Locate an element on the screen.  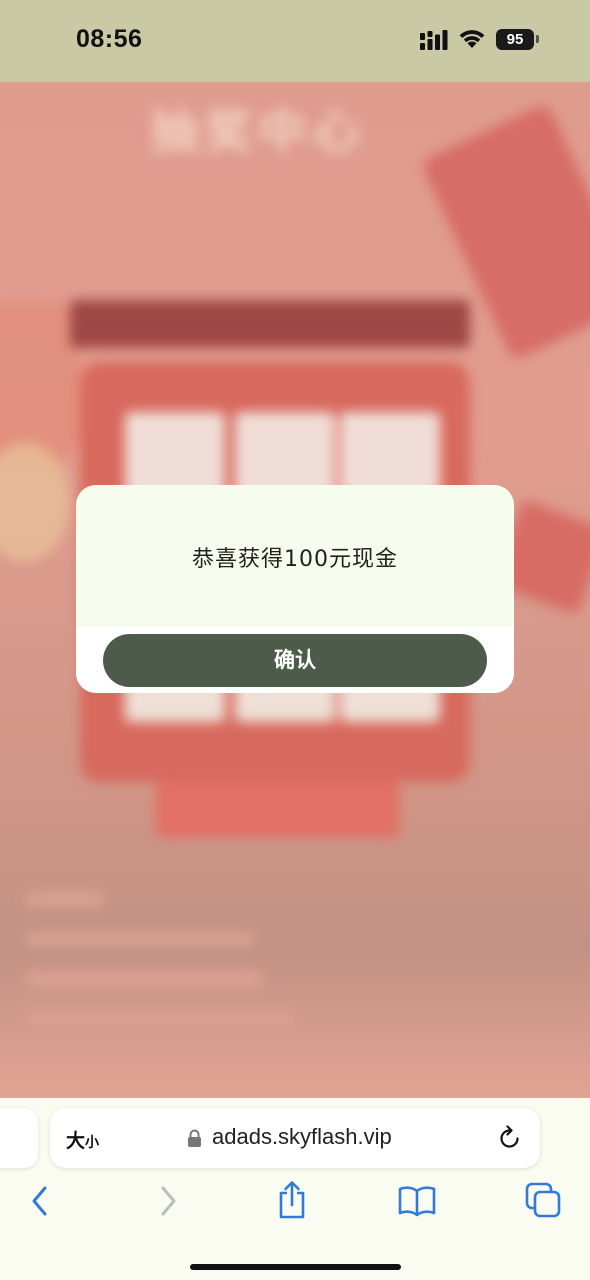
wifi-icon is located at coordinates (472, 39).